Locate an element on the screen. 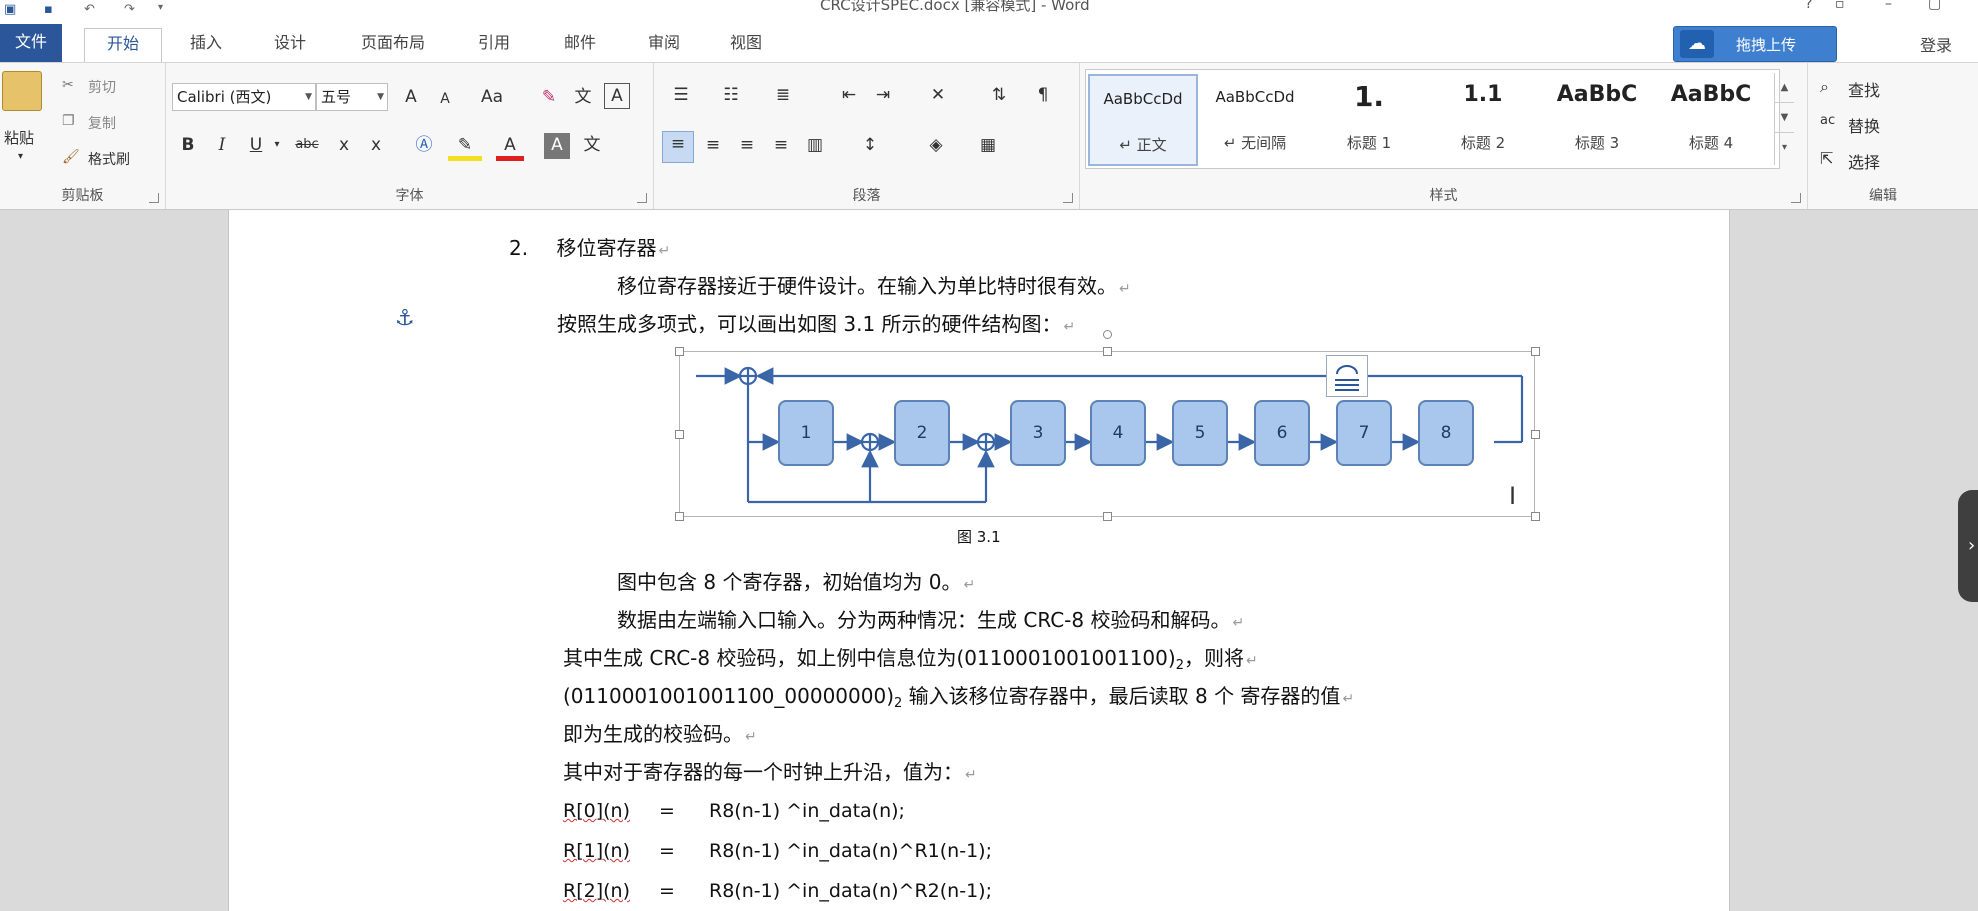  copy-button: 复制 is located at coordinates (102, 123).